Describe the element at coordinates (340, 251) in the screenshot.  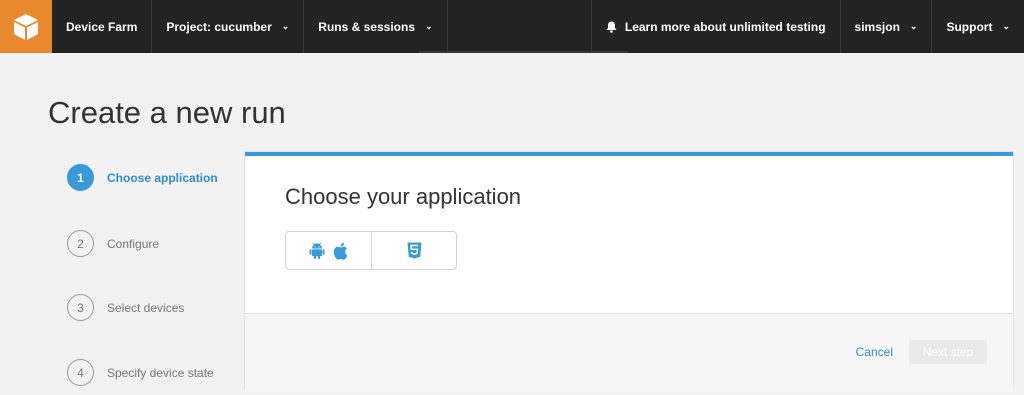
I see `apple-icon` at that location.